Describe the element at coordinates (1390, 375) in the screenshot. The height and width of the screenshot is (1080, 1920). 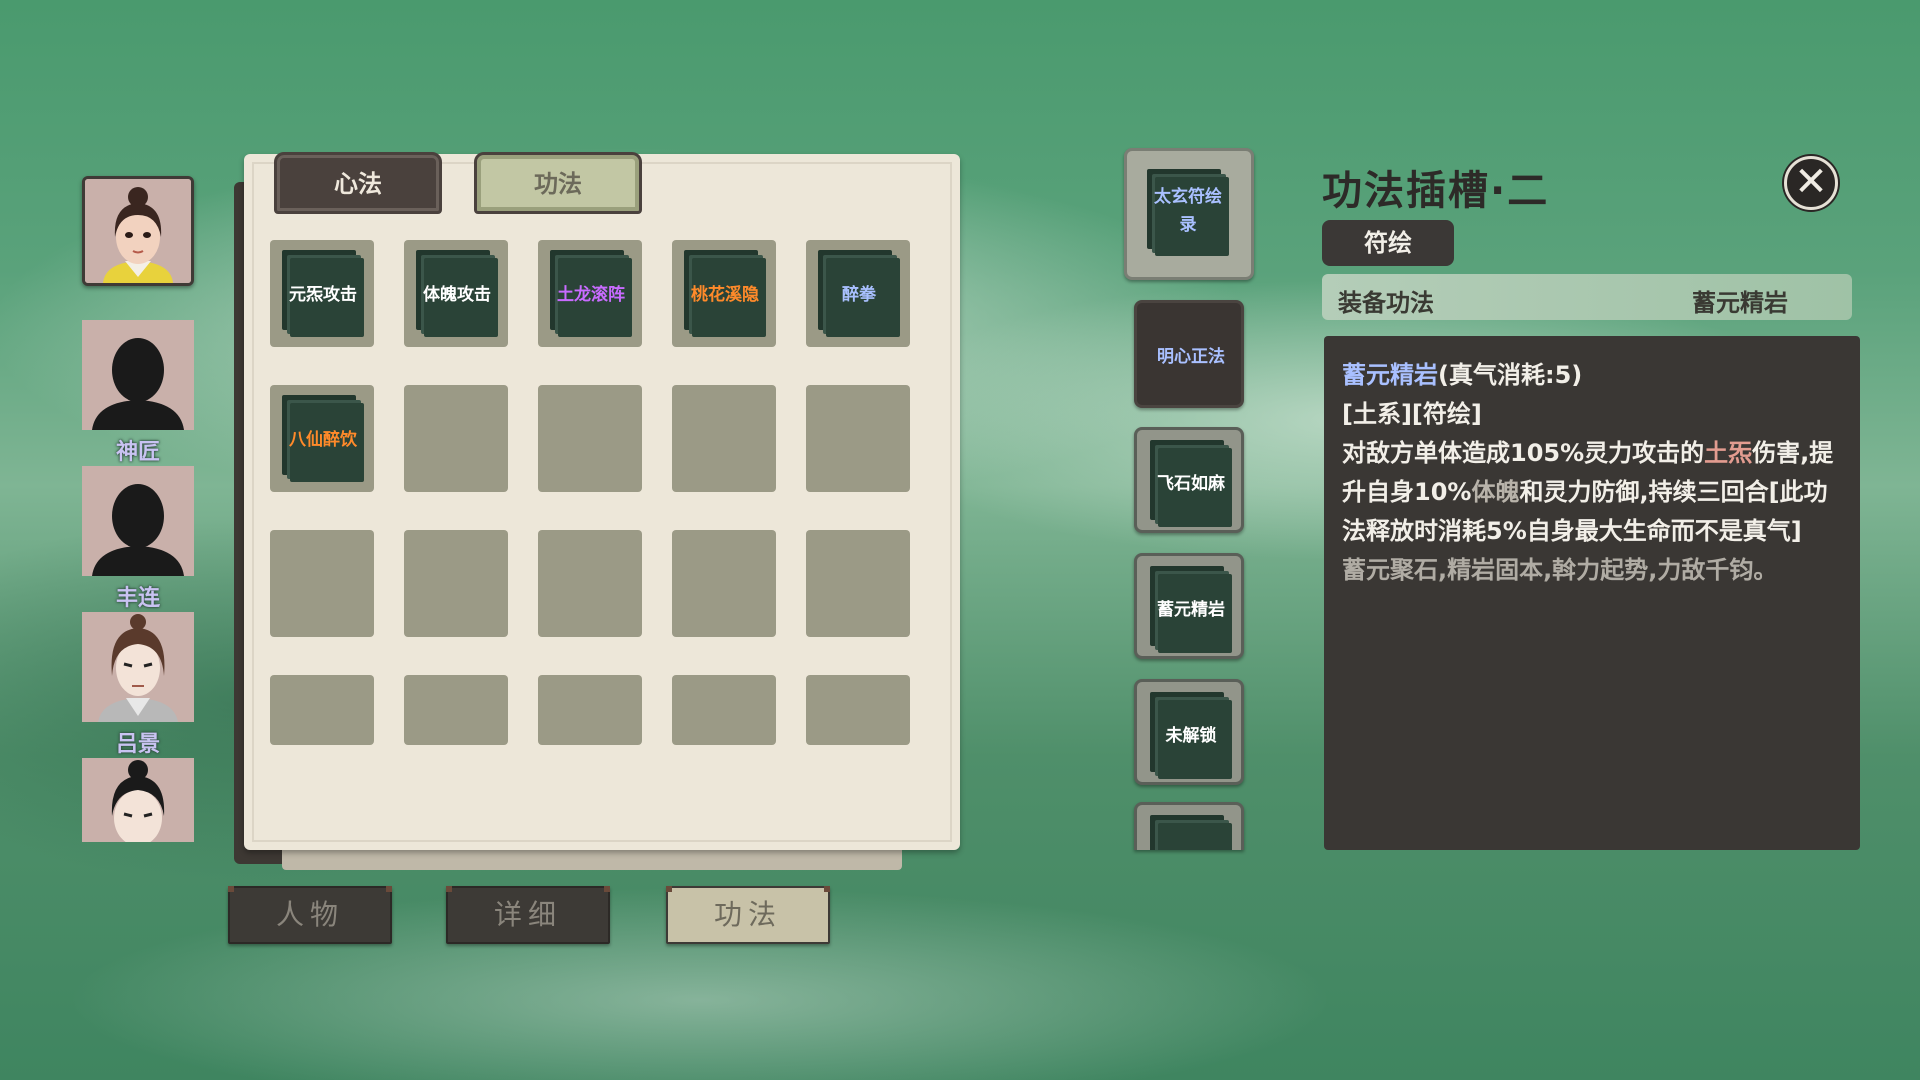
I see `skill-name: 蓄元精岩` at that location.